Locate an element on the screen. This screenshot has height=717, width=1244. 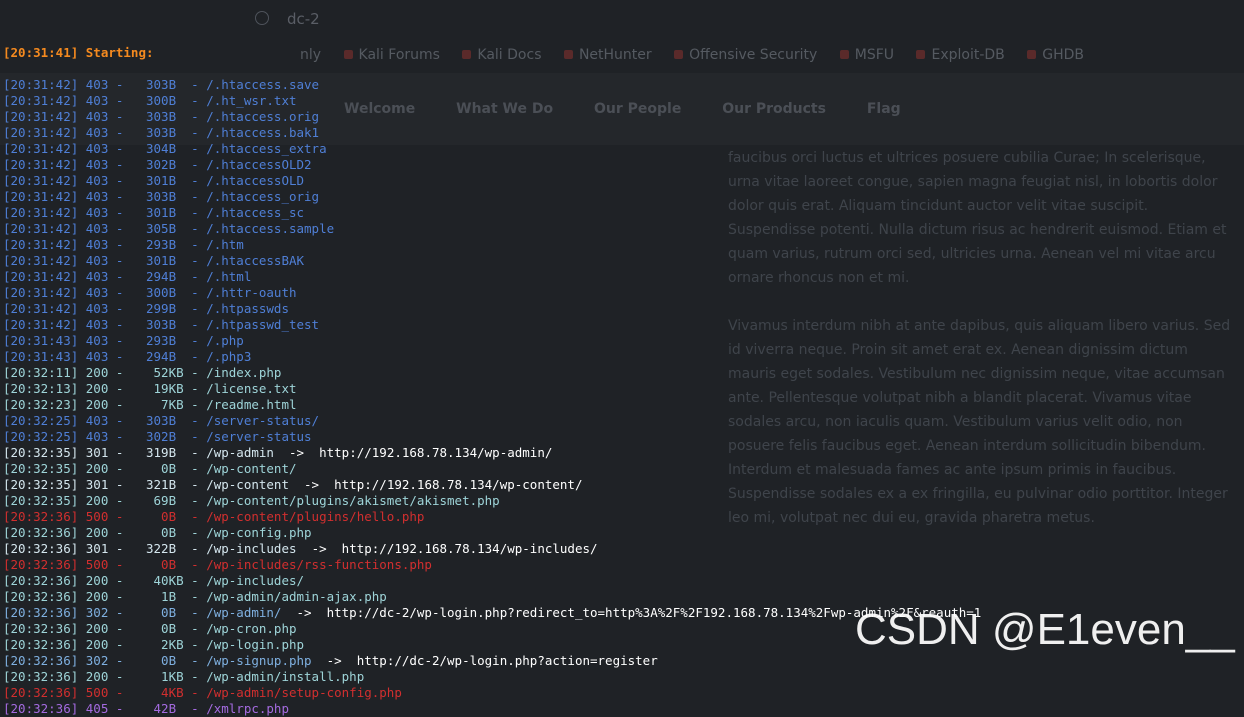
terminal-line-text: [20:32:36] 301 - 322B - /wp-includes is located at coordinates (157, 548).